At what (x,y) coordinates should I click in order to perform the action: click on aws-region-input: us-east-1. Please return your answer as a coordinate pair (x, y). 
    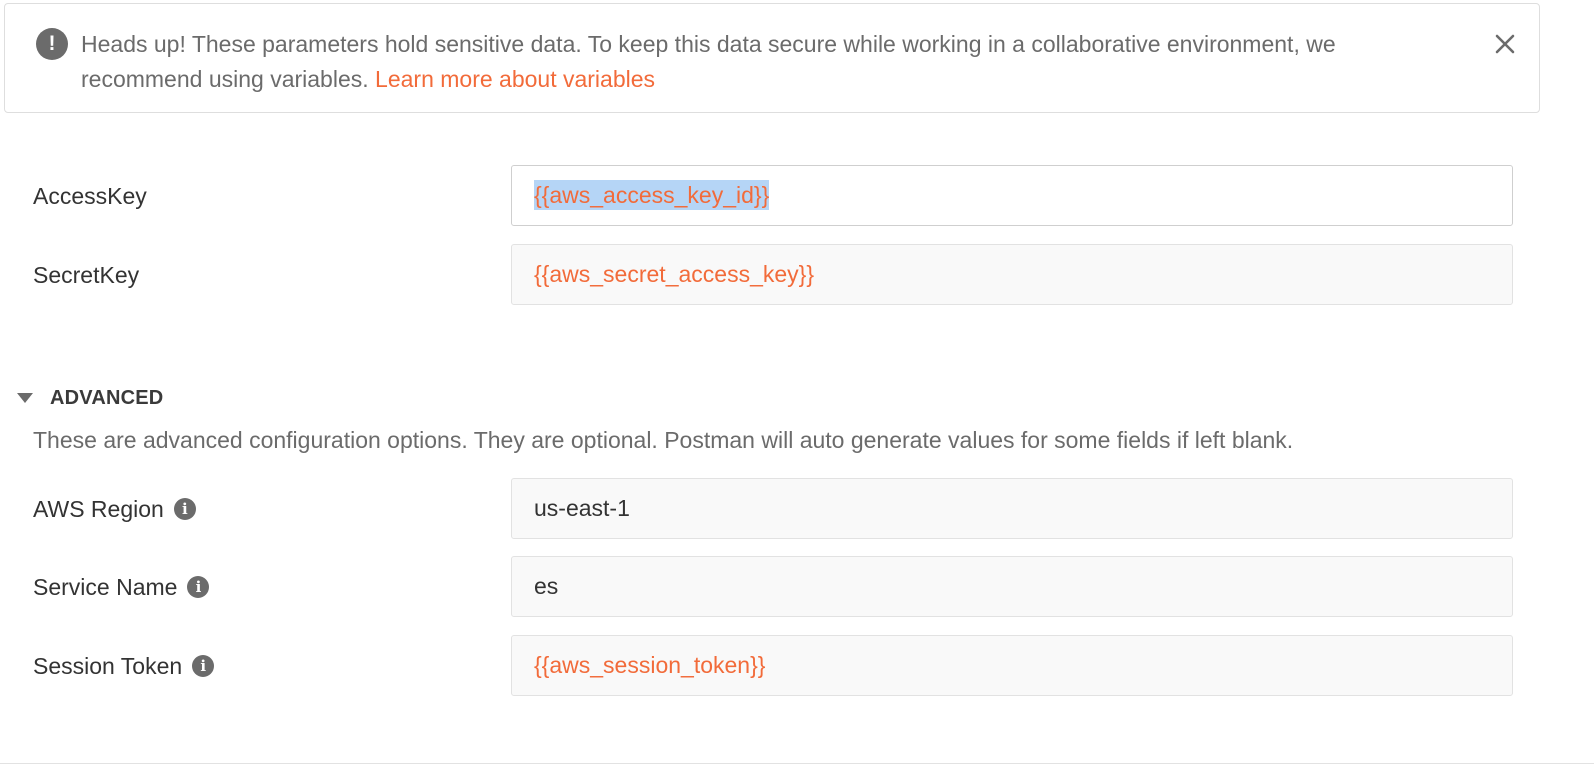
    Looking at the image, I should click on (1012, 508).